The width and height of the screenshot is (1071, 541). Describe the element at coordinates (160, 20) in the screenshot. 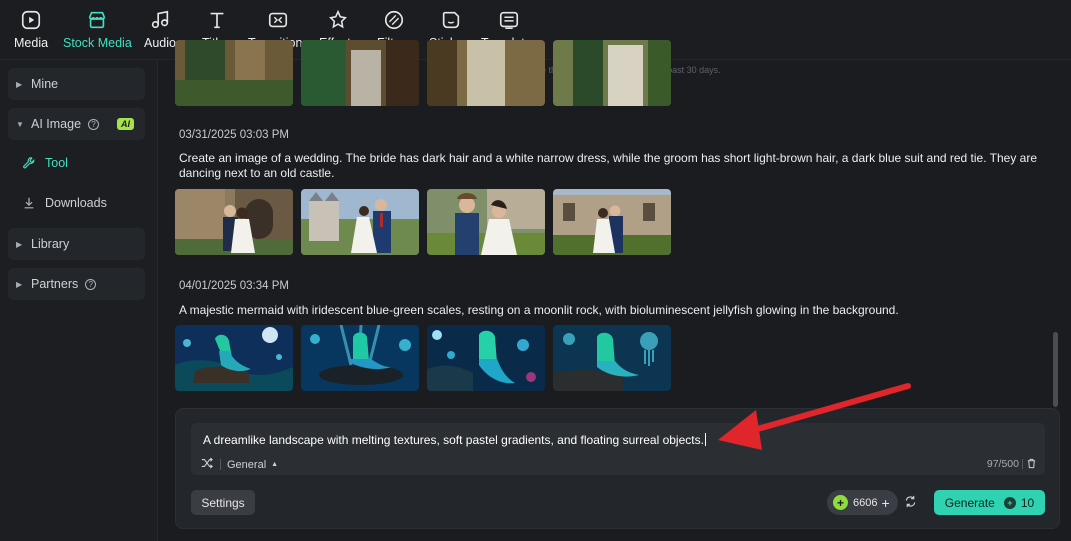

I see `audio-icon` at that location.